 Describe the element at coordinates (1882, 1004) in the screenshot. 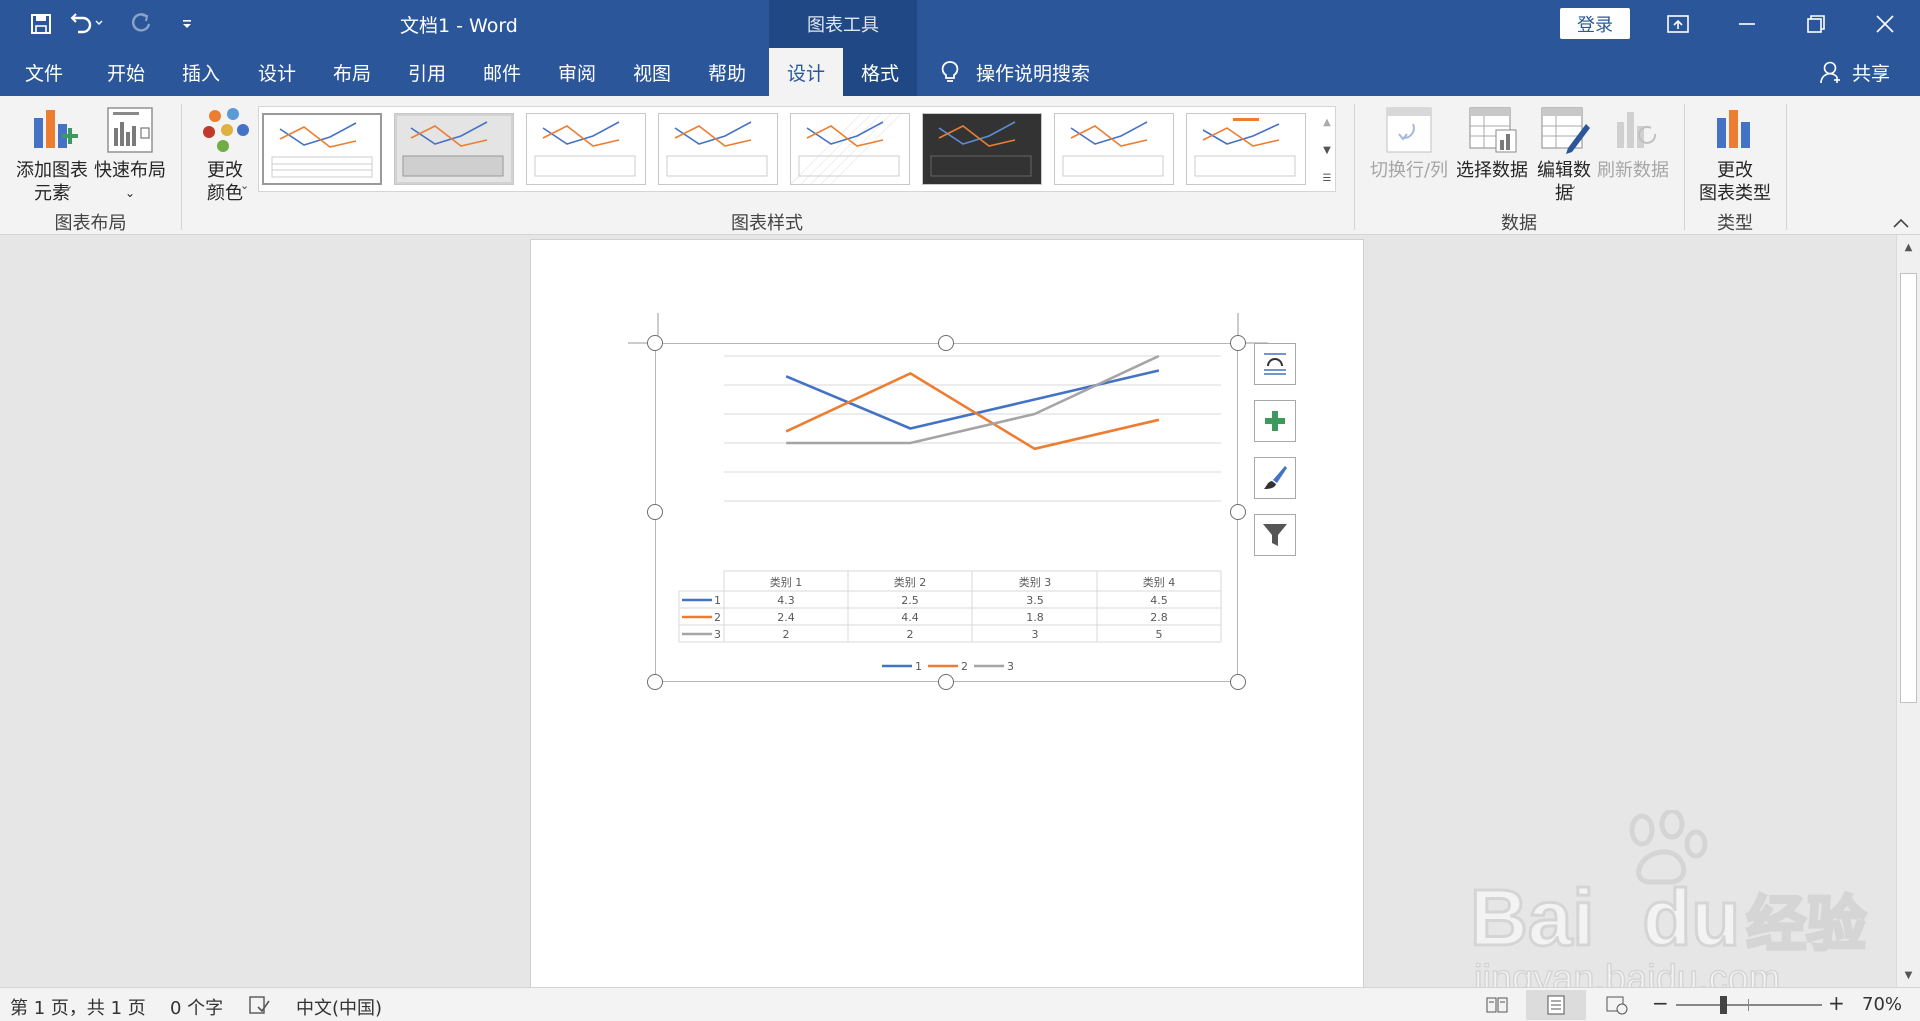

I see `zoom-level: 70%` at that location.